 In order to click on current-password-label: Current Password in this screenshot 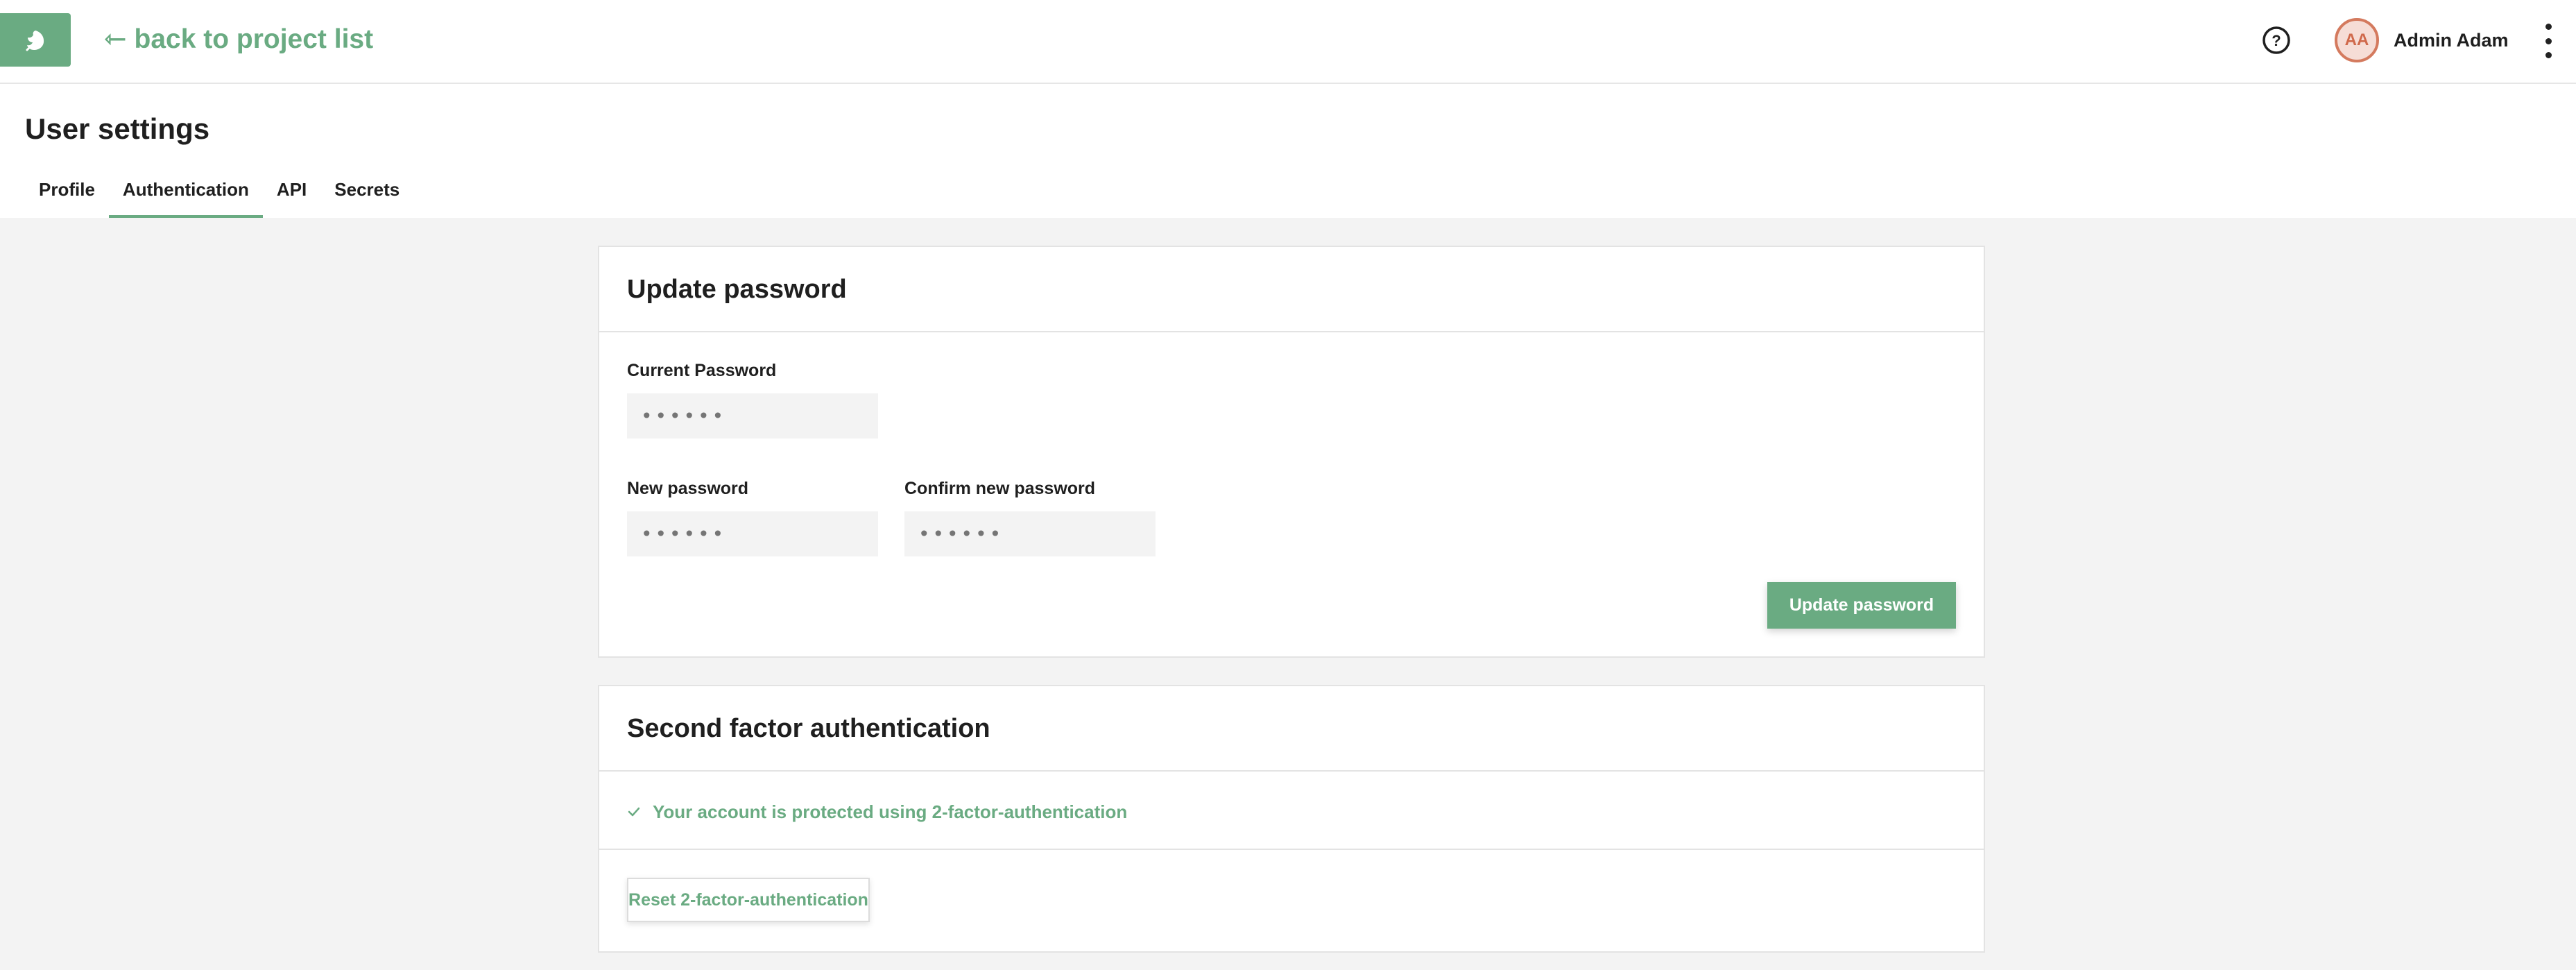, I will do `click(702, 370)`.